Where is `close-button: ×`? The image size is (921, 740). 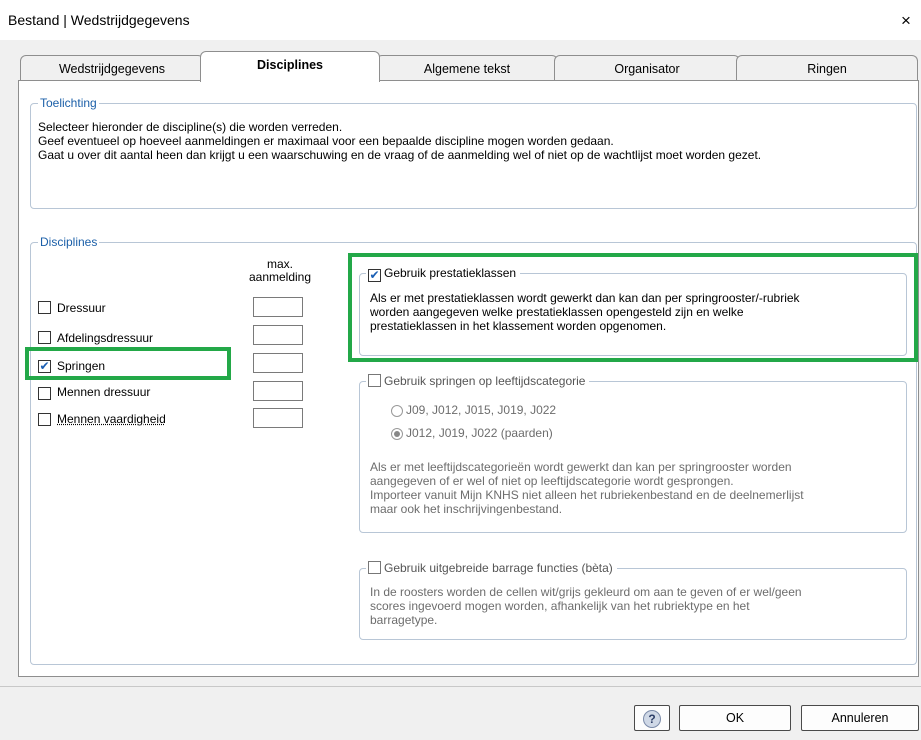
close-button: × is located at coordinates (906, 21).